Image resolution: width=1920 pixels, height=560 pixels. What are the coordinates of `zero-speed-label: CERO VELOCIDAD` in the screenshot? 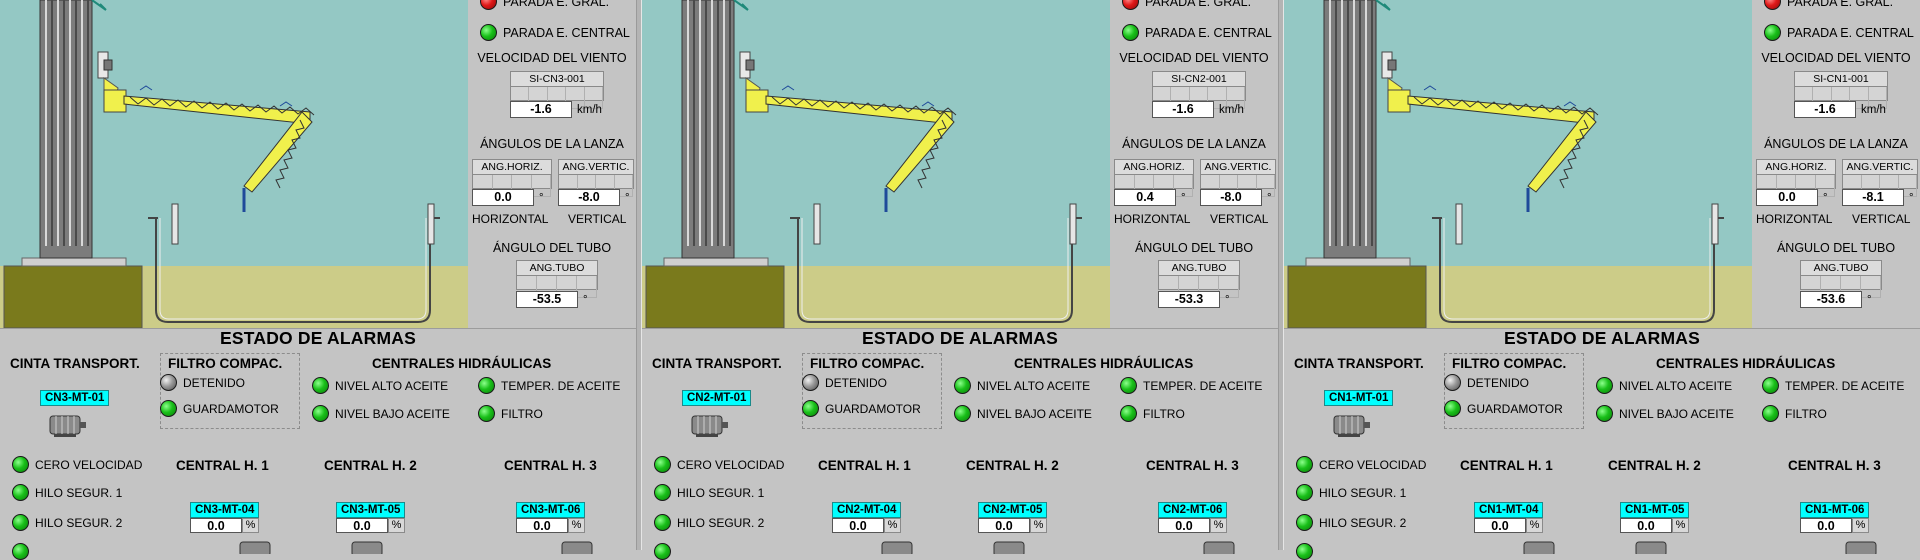 It's located at (1373, 464).